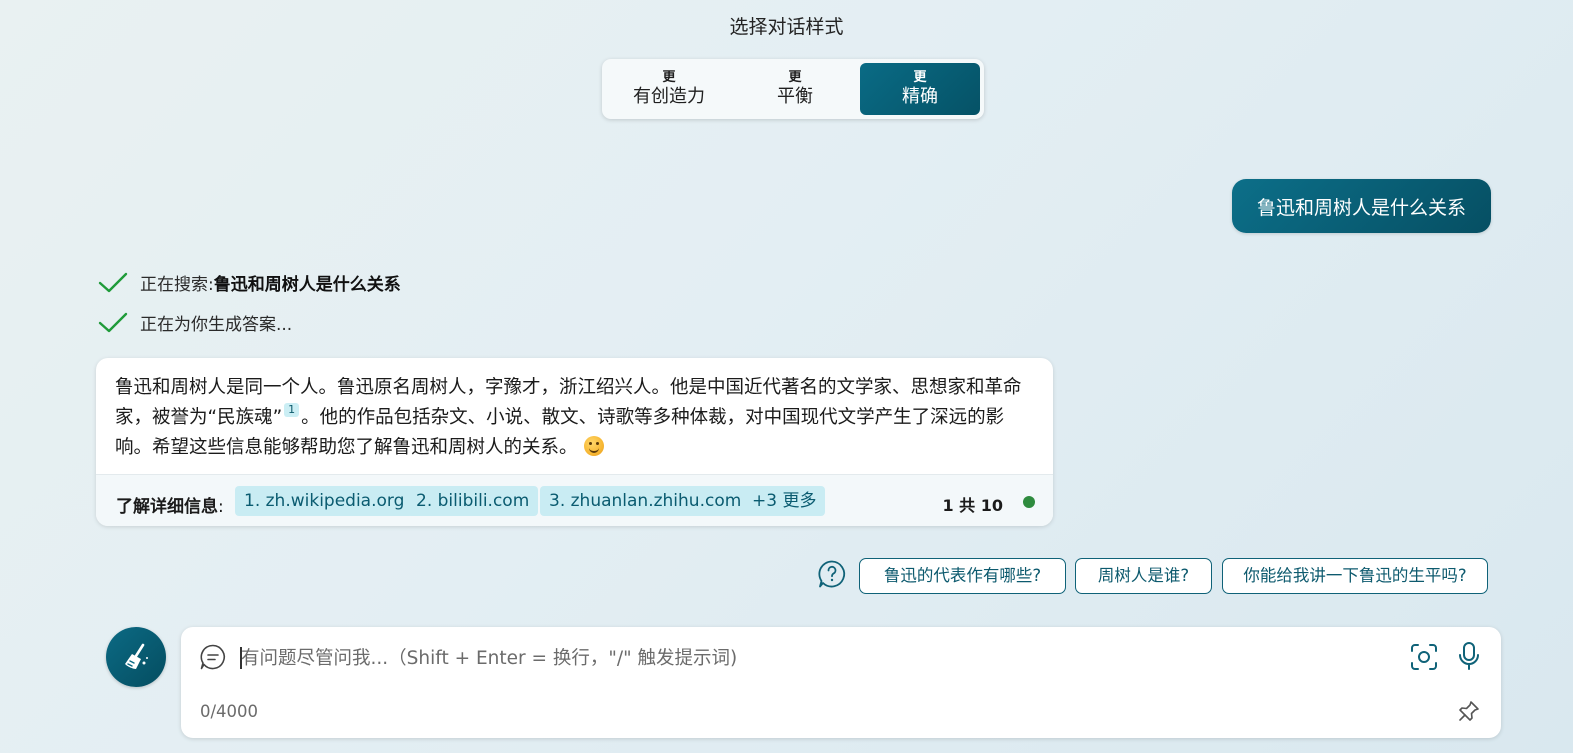  I want to click on learn-more-text: 了解详细信息, so click(167, 507).